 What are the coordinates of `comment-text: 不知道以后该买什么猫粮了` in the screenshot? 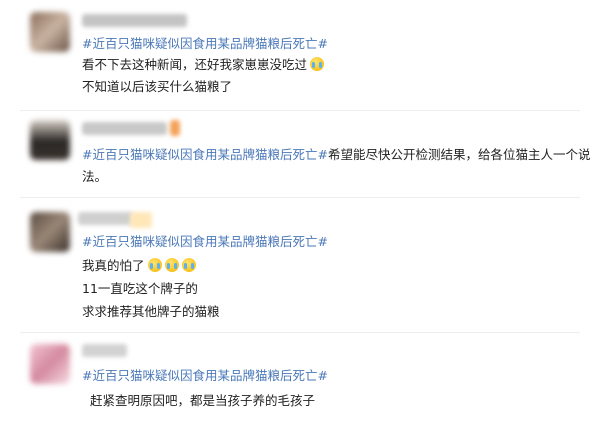 It's located at (157, 86).